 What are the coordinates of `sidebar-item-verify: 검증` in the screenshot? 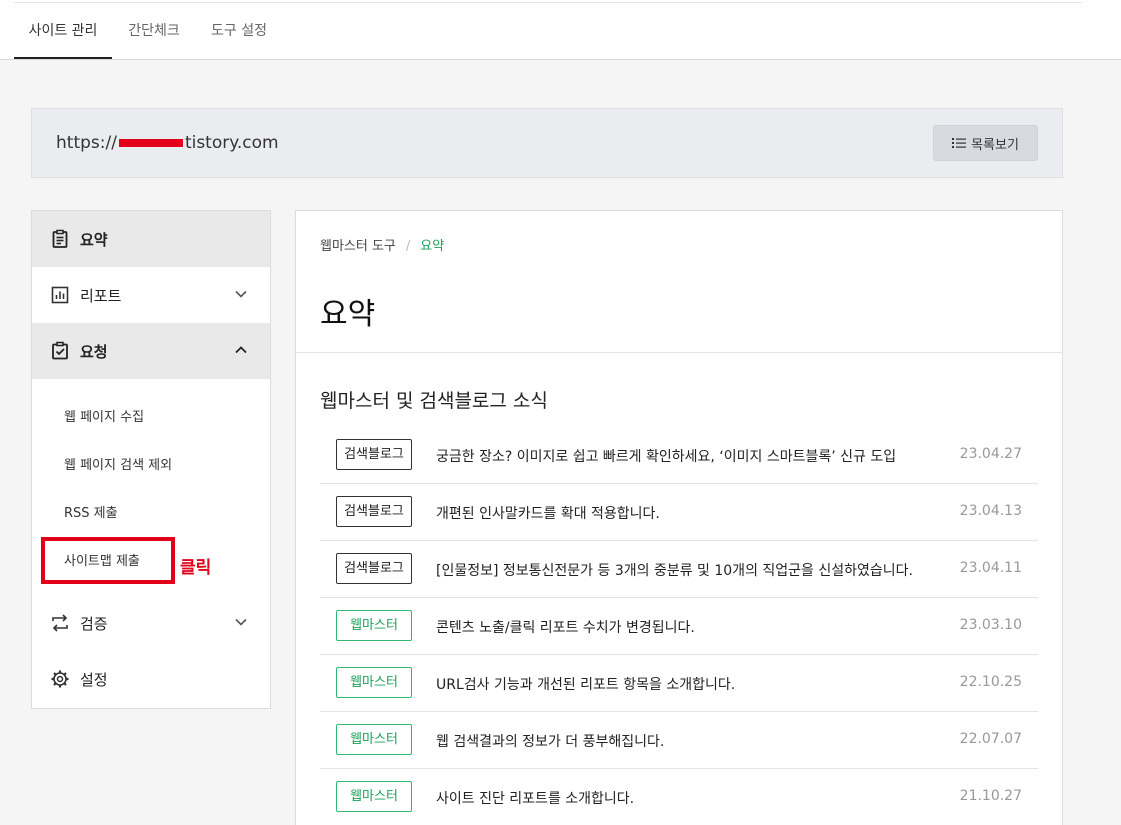 It's located at (151, 623).